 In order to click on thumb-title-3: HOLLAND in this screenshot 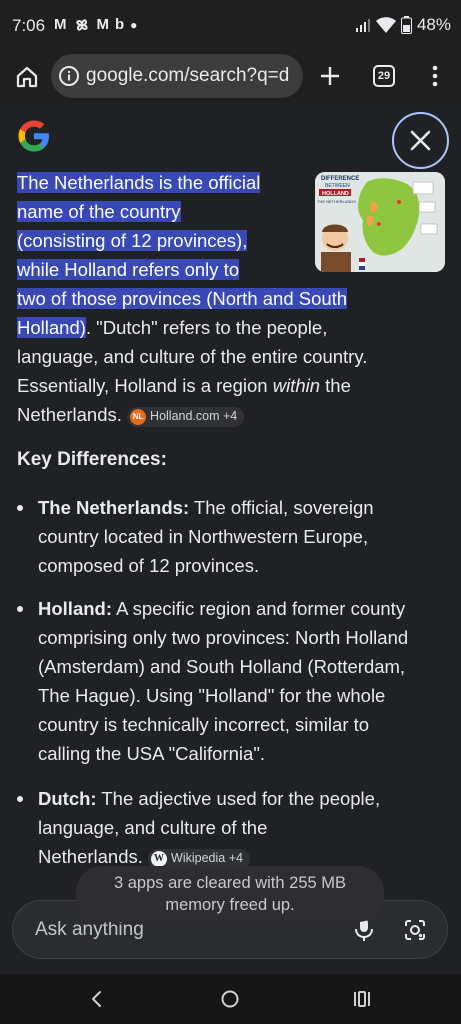, I will do `click(335, 194)`.